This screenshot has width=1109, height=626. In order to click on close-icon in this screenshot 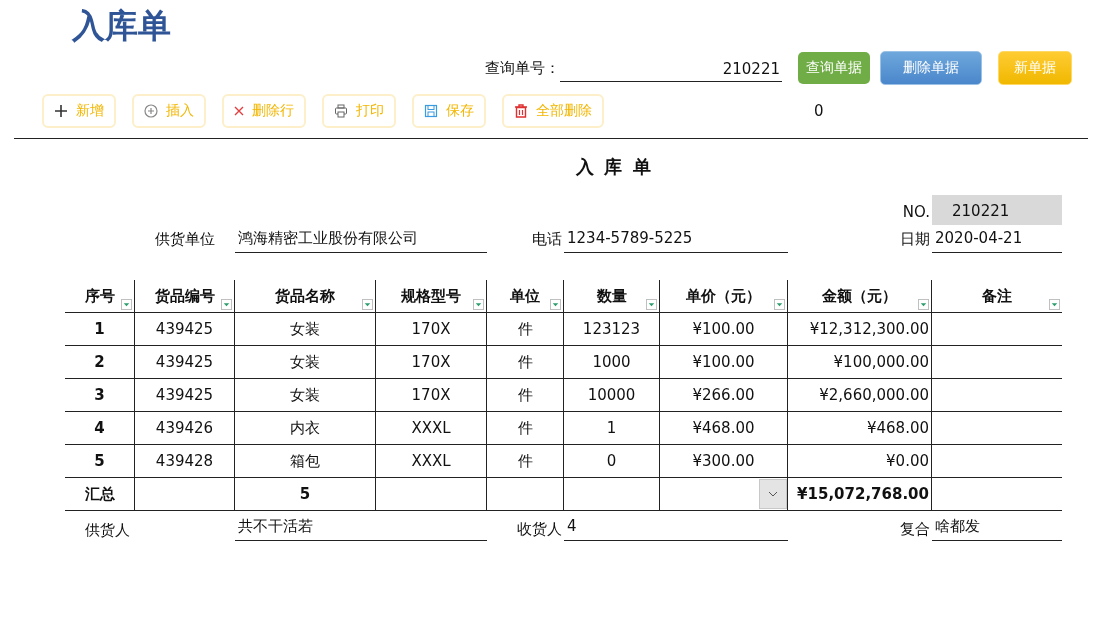, I will do `click(239, 111)`.